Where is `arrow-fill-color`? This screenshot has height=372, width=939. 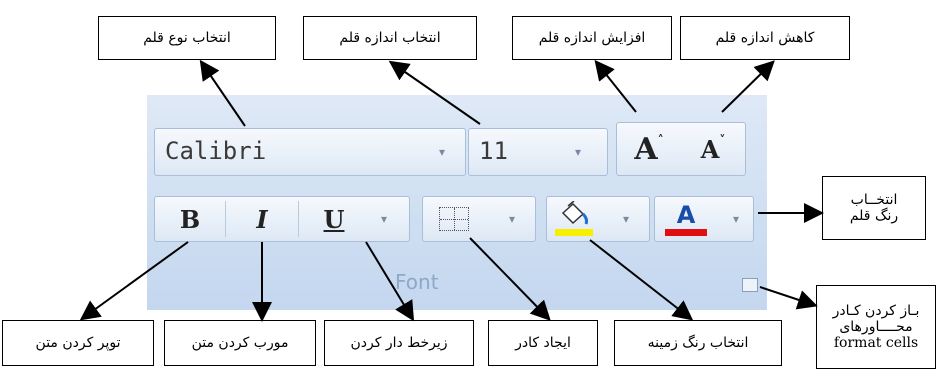
arrow-fill-color is located at coordinates (641, 280).